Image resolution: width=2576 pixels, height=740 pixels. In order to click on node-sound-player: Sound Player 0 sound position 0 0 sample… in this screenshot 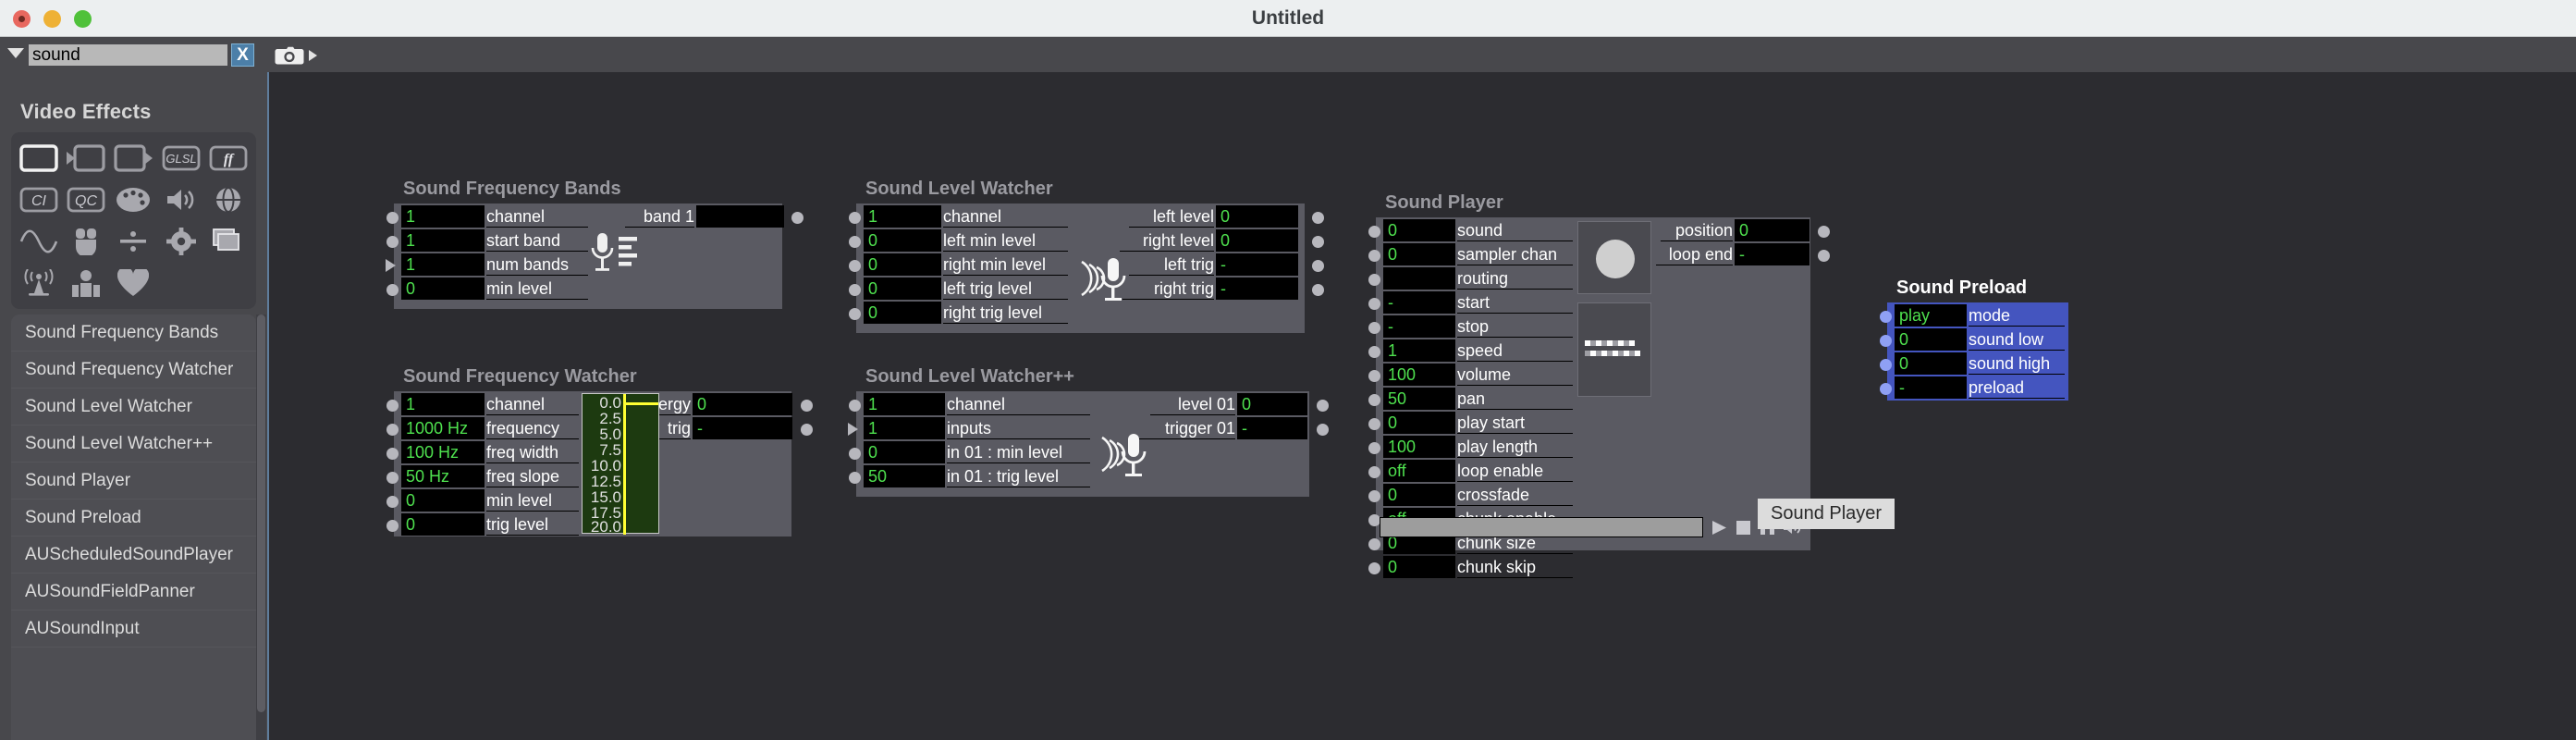, I will do `click(1599, 385)`.